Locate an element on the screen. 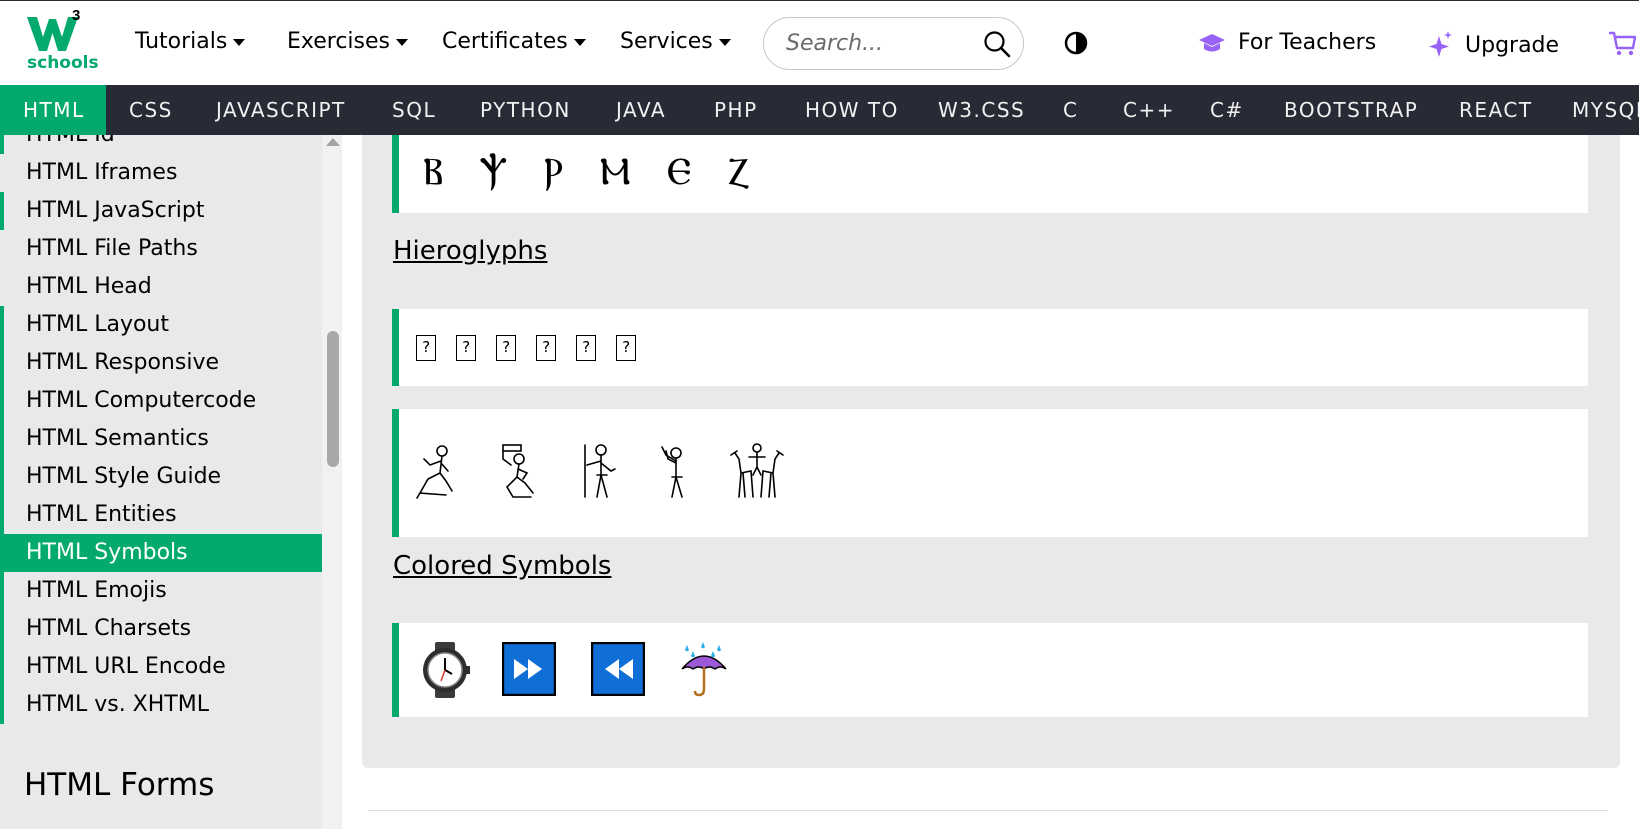 Image resolution: width=1639 pixels, height=829 pixels. exercises-label: Exercises is located at coordinates (339, 41).